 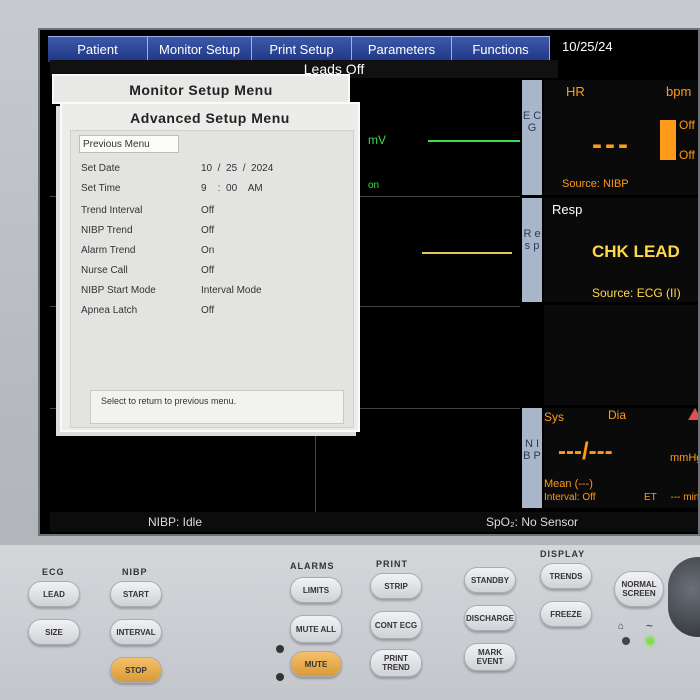 I want to click on print-trend-button: PRINT TREND, so click(x=396, y=663).